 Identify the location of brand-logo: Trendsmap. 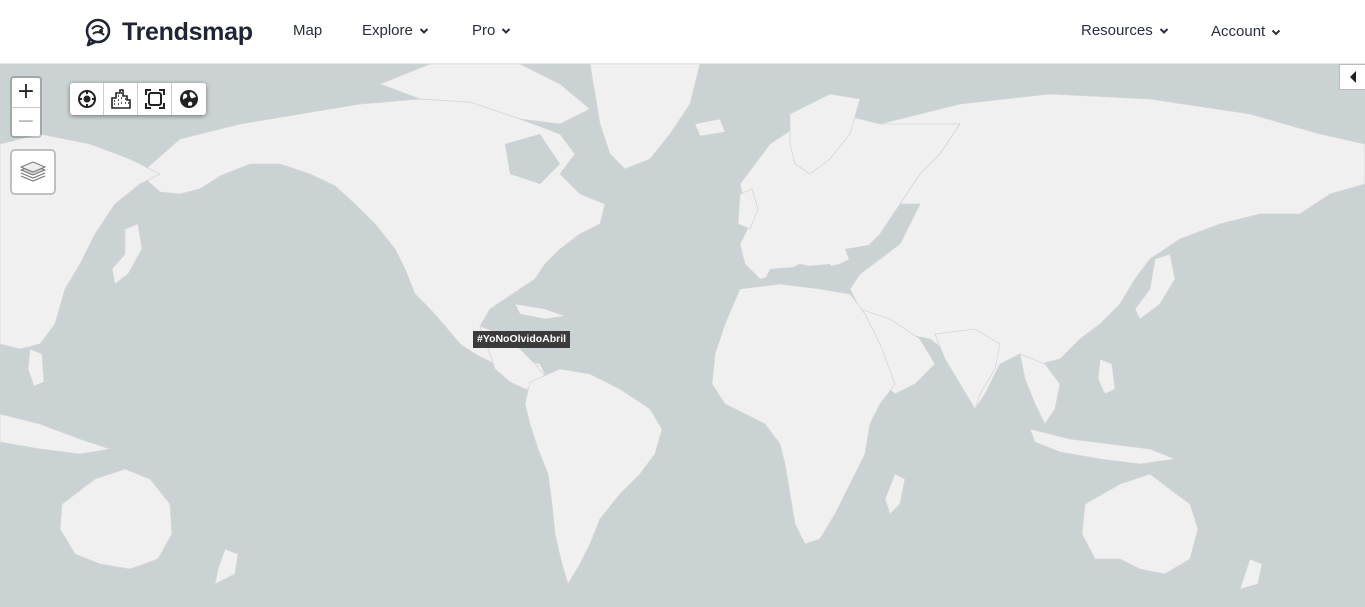
(168, 32).